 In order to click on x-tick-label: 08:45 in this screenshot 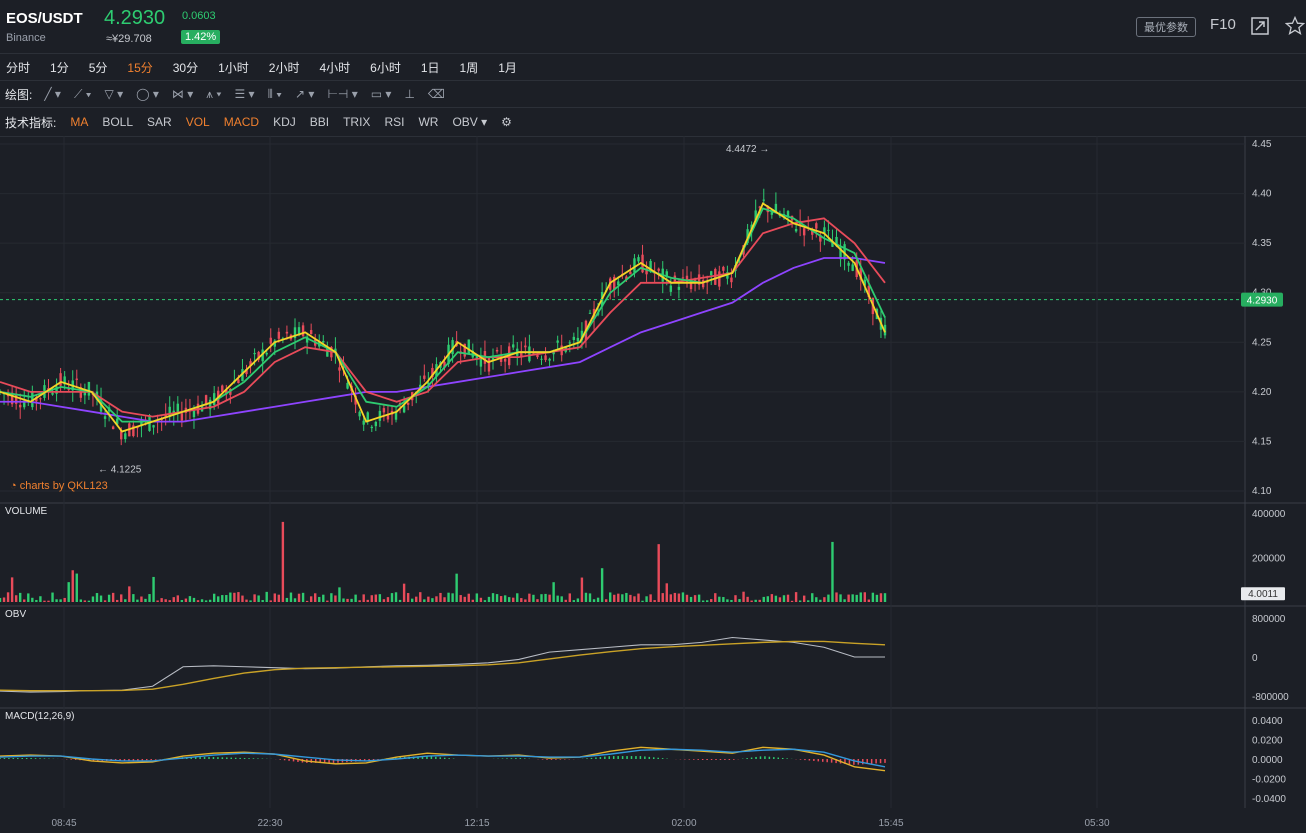, I will do `click(63, 823)`.